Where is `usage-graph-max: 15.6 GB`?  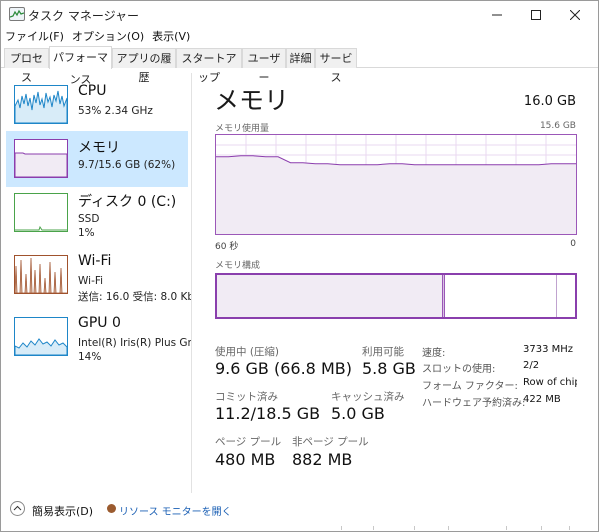
usage-graph-max: 15.6 GB is located at coordinates (557, 126).